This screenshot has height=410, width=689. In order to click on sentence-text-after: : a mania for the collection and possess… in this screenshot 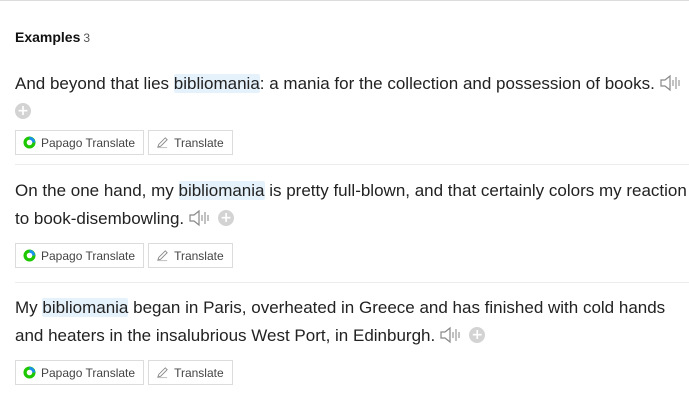, I will do `click(457, 83)`.